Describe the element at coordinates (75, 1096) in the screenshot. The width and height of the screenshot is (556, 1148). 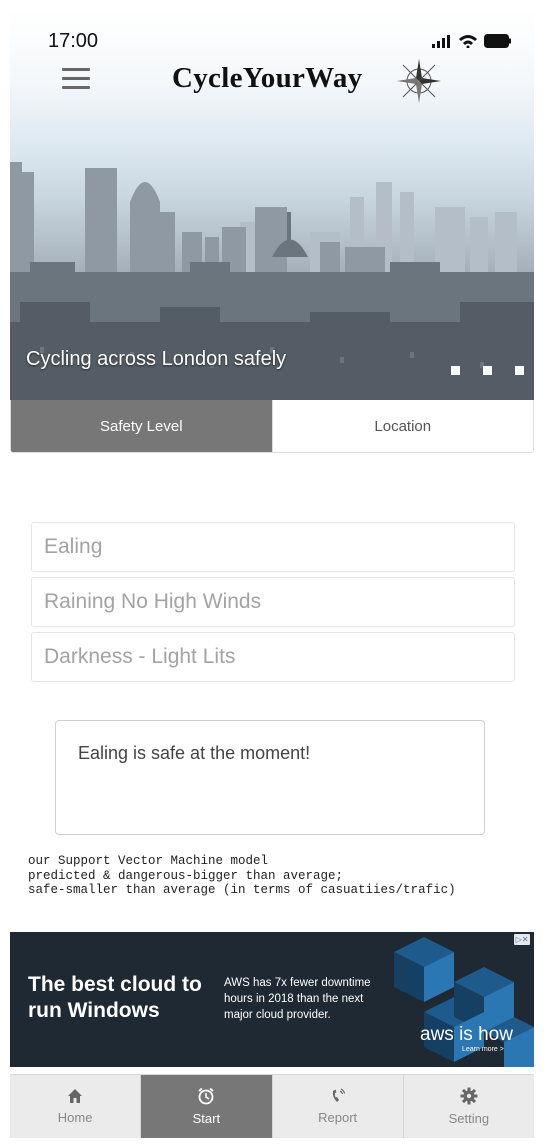
I see `home-icon` at that location.